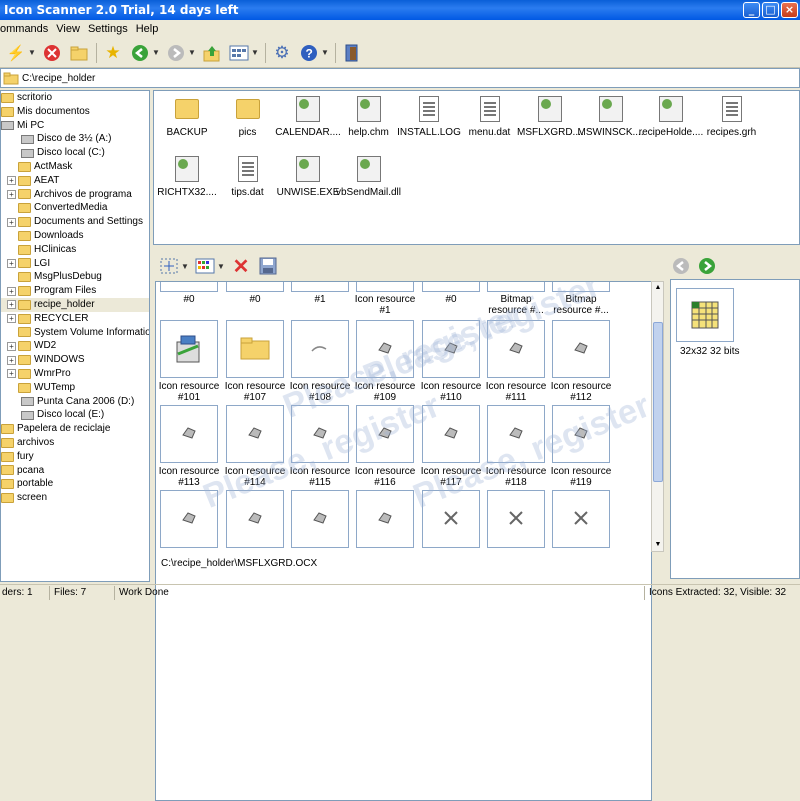 The height and width of the screenshot is (801, 800). I want to click on minimize-button: _, so click(751, 10).